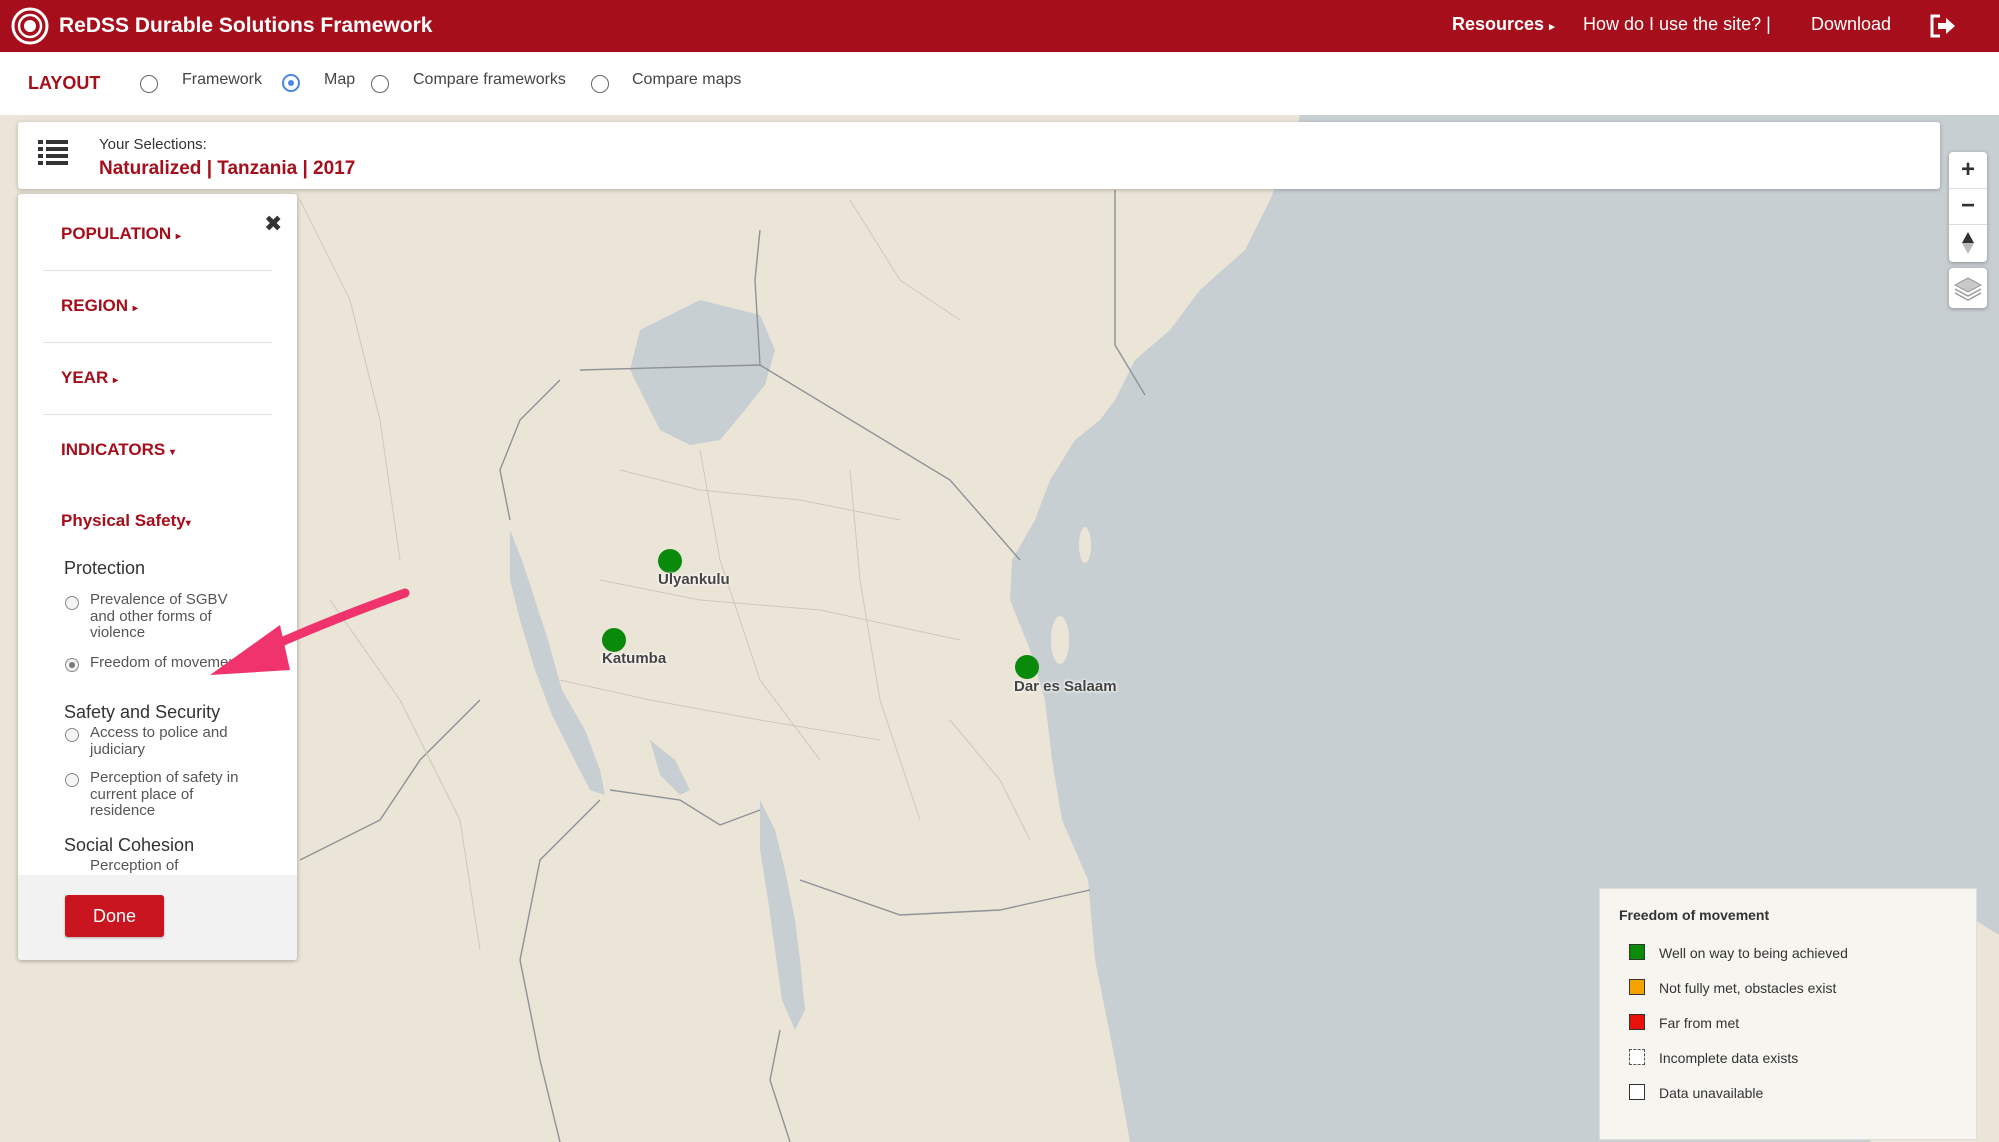  I want to click on option-social-cohesion-label: Perception of, so click(172, 866).